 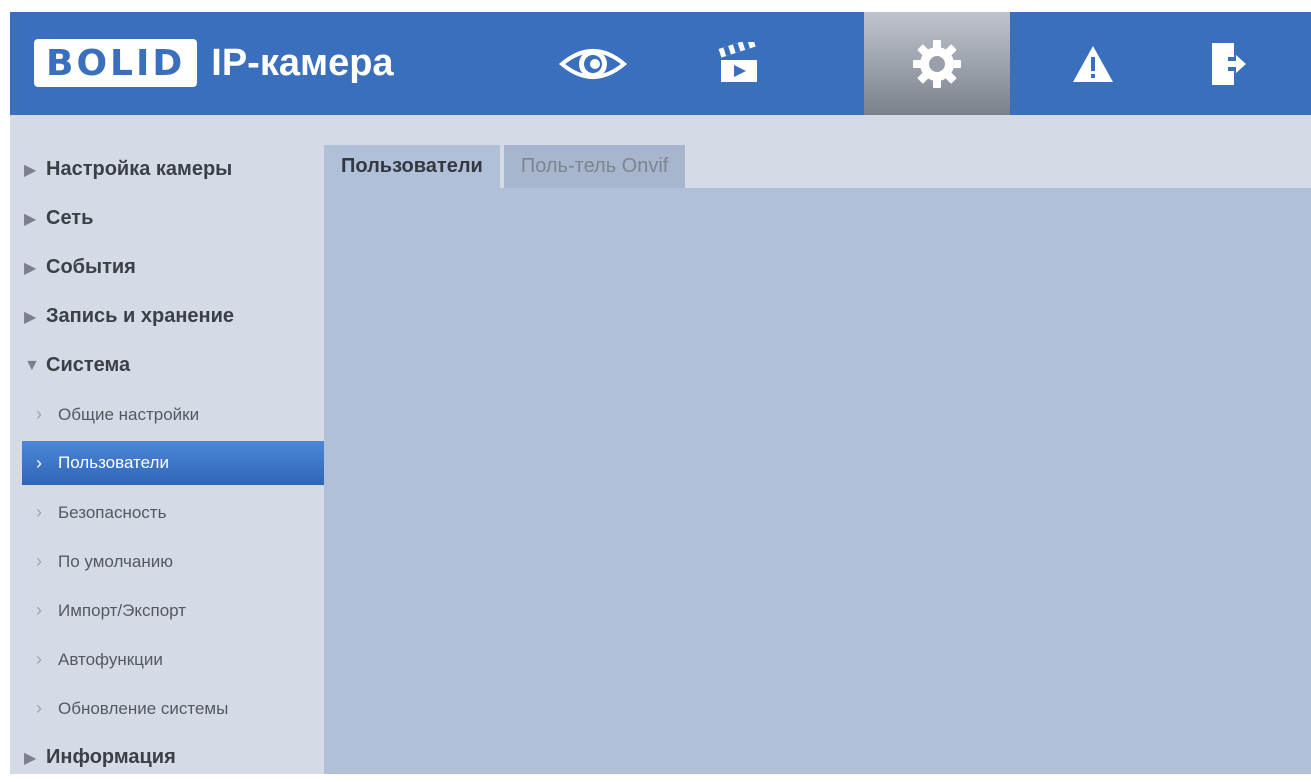 I want to click on collapse-arrow-icon: ▼, so click(x=32, y=365).